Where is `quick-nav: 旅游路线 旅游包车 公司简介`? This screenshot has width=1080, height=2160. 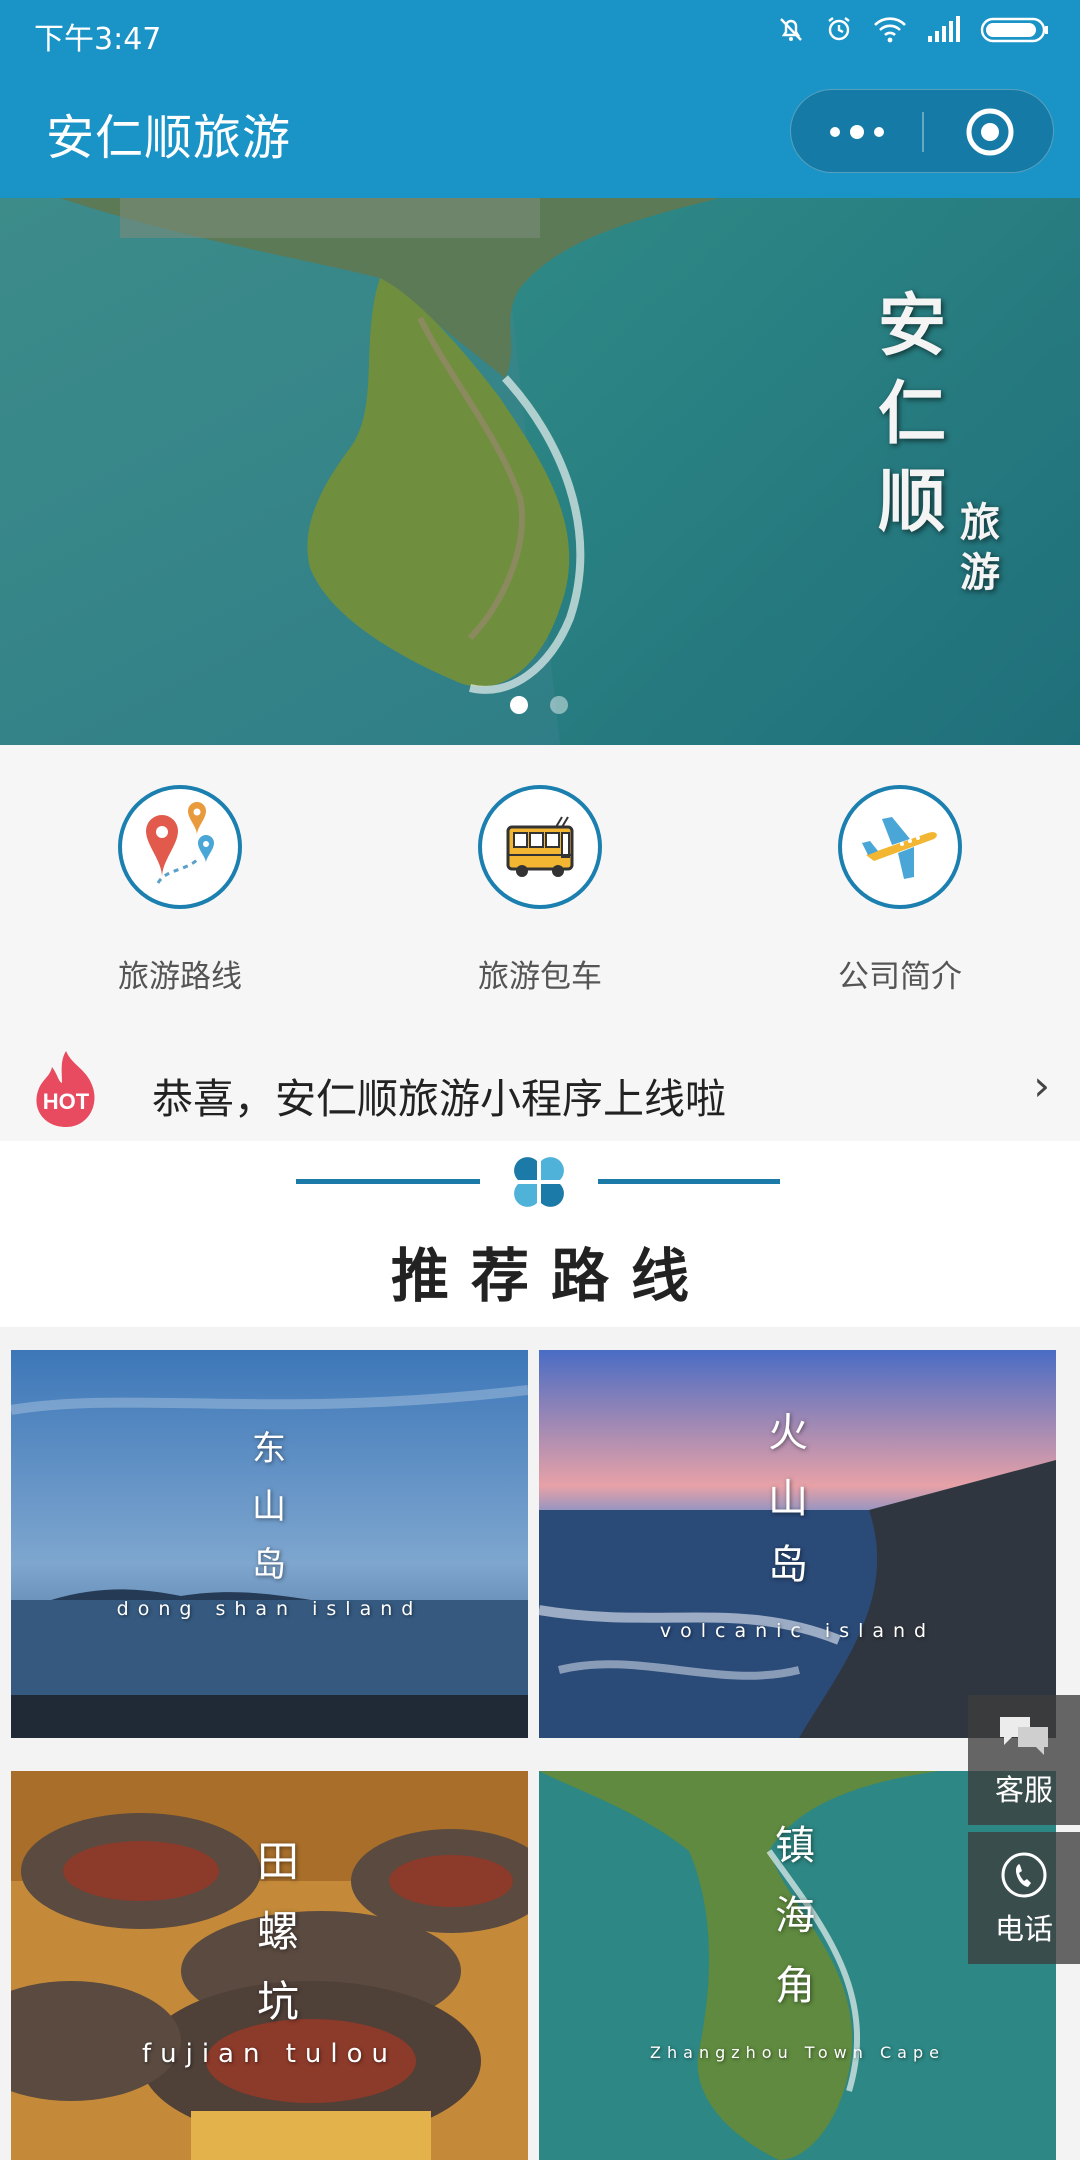 quick-nav: 旅游路线 旅游包车 公司简介 is located at coordinates (540, 890).